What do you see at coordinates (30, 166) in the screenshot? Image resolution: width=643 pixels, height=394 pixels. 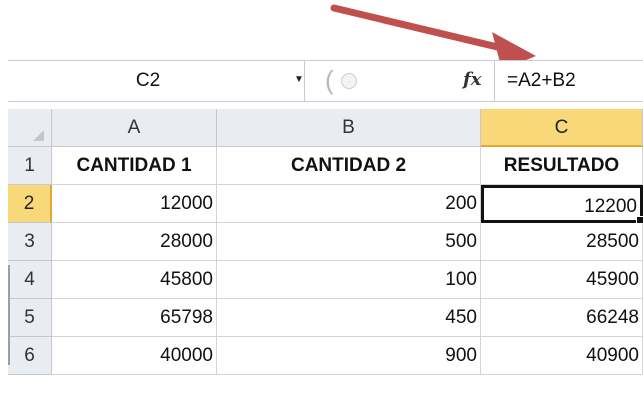 I see `row-header-1: 1` at bounding box center [30, 166].